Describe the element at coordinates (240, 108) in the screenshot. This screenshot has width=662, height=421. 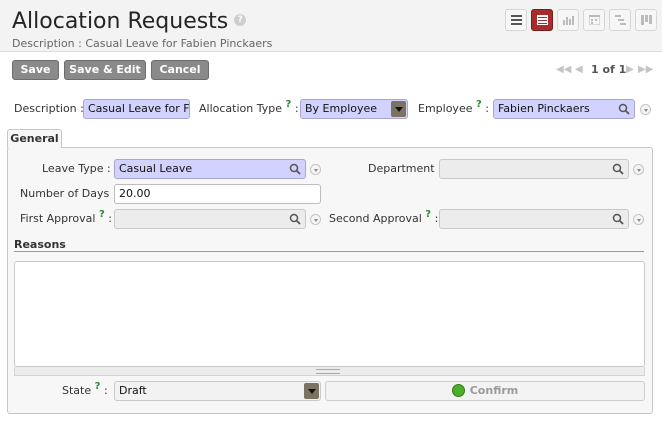
I see `allocation-type-label-text: Allocation Type` at that location.